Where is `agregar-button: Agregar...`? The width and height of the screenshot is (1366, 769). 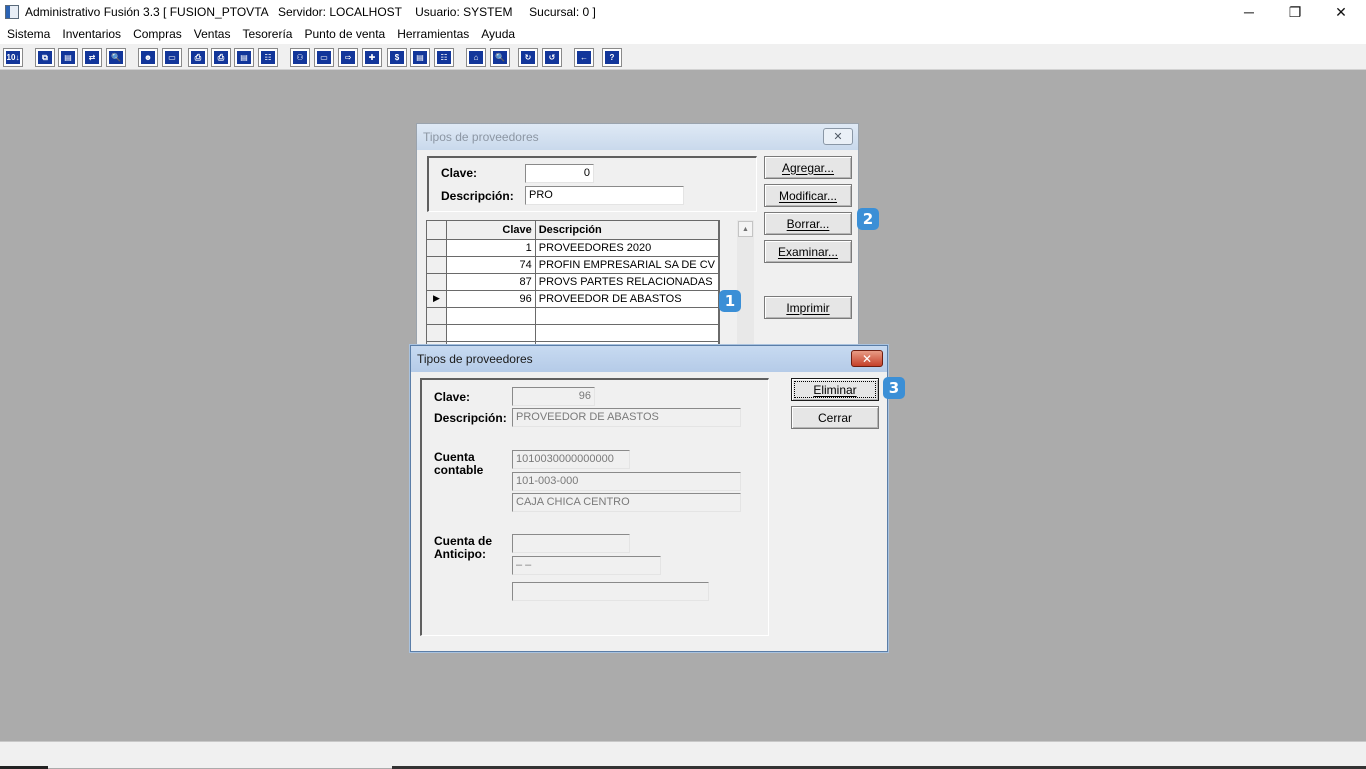 agregar-button: Agregar... is located at coordinates (808, 167).